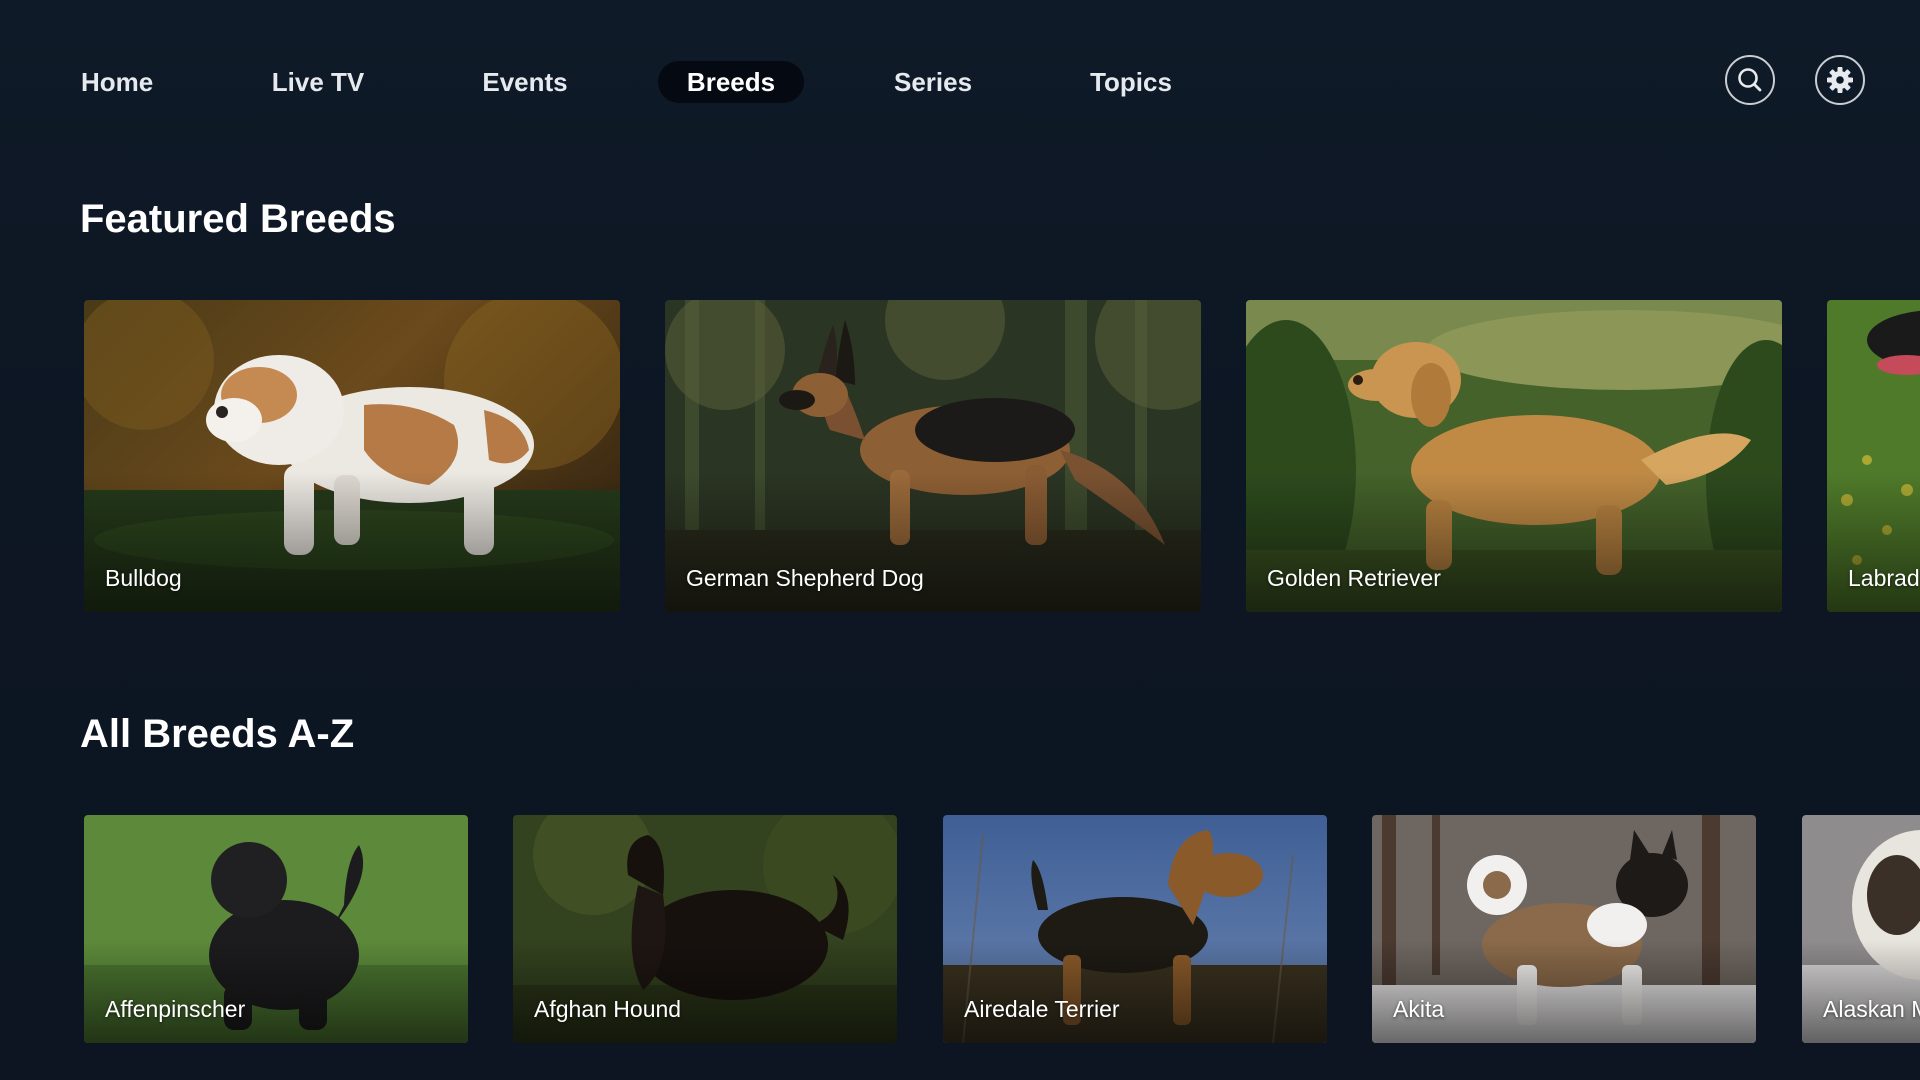 Image resolution: width=1920 pixels, height=1080 pixels. Describe the element at coordinates (1861, 929) in the screenshot. I see `breed-card-alaskan-malamute: Alaskan M` at that location.